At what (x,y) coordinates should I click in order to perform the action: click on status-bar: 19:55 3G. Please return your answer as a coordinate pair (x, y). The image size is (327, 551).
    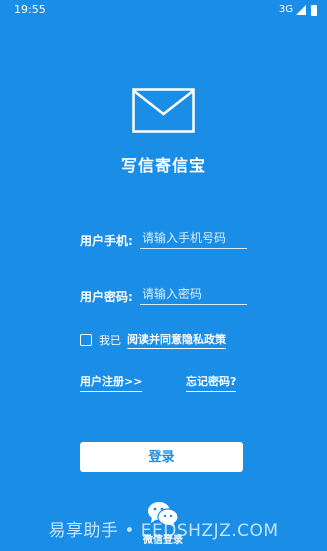
    Looking at the image, I should click on (163, 10).